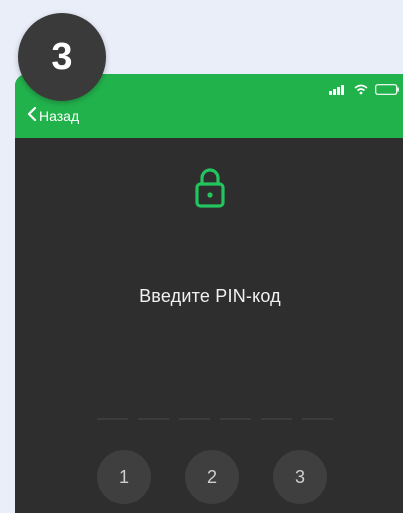  Describe the element at coordinates (210, 188) in the screenshot. I see `lock-icon` at that location.